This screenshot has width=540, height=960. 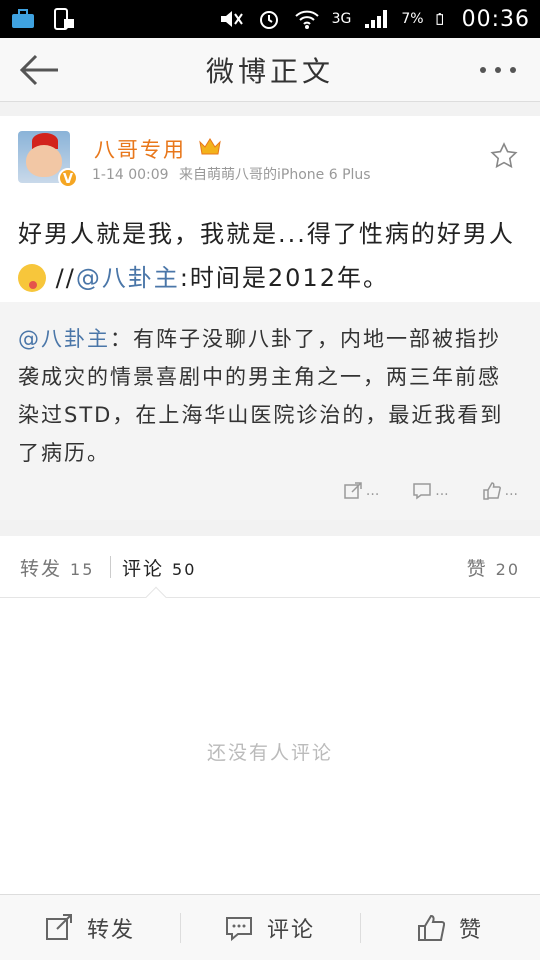 I want to click on status-bar: 3G 7% 00:36, so click(x=270, y=19).